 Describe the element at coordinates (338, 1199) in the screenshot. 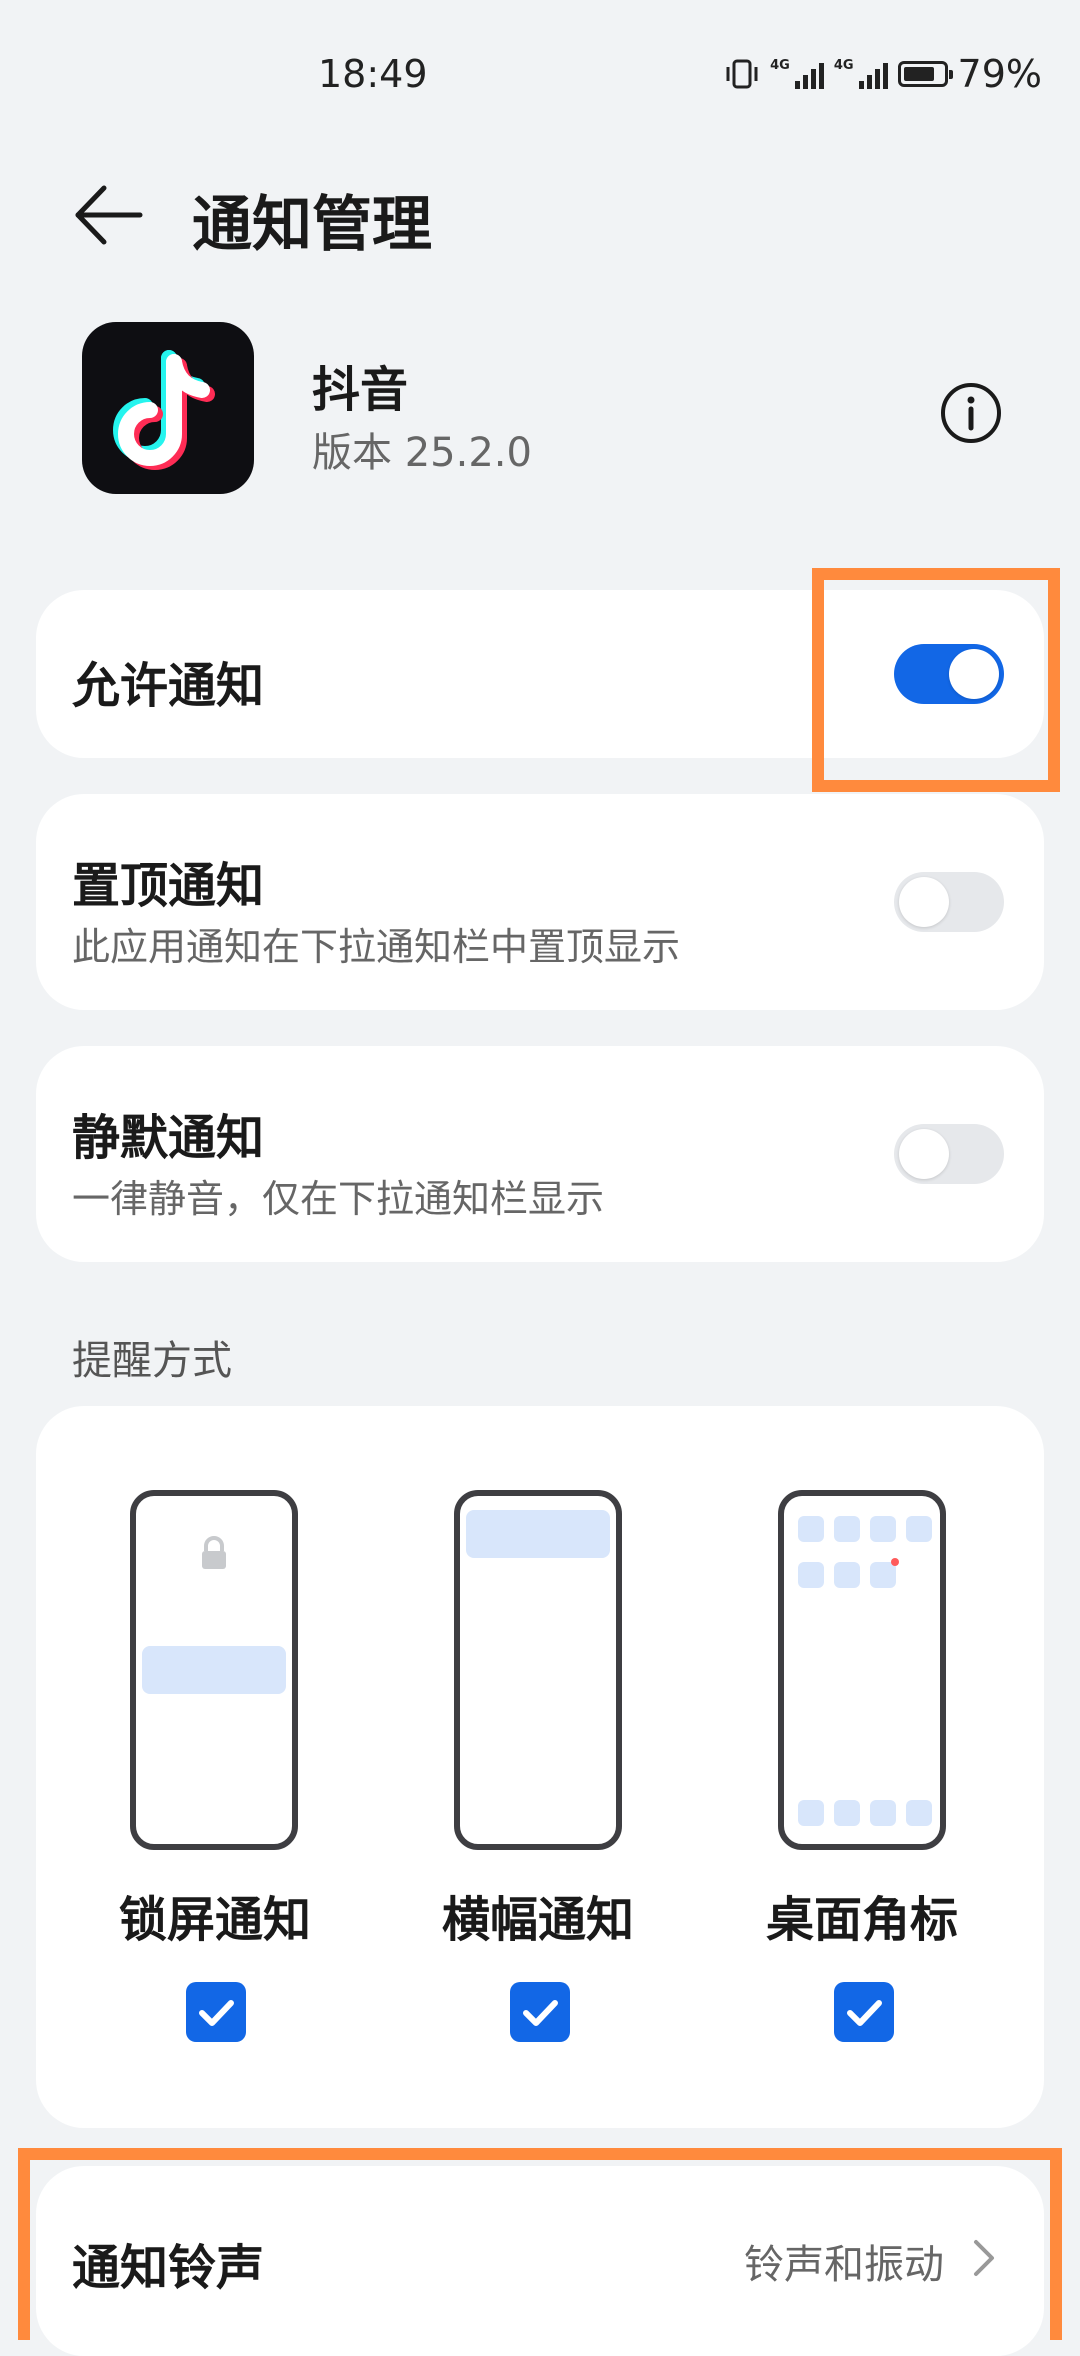

I see `silent-notification-desc: 一律静音，仅在下拉通知栏显示` at that location.